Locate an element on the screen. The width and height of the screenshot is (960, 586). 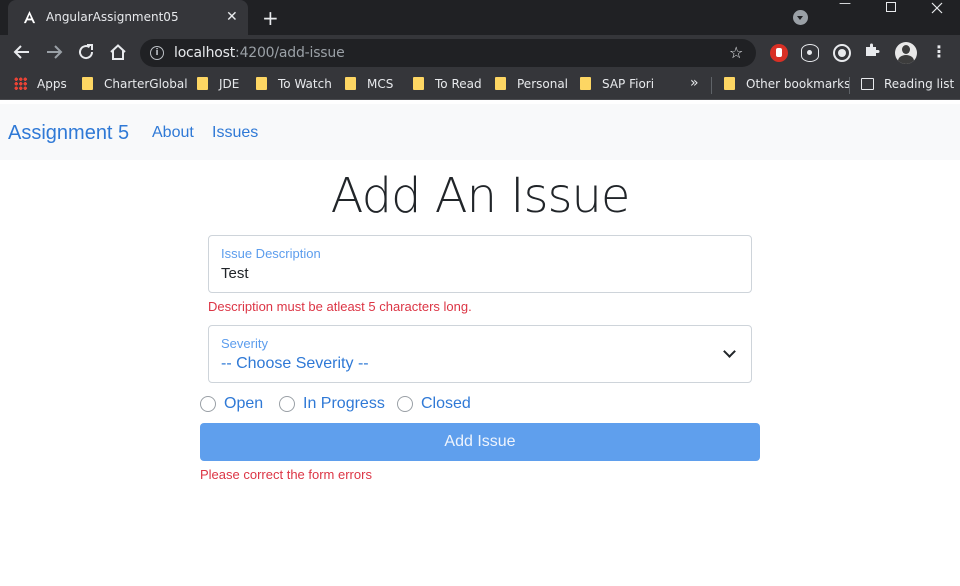
bookmark-star-icon: ☆ is located at coordinates (736, 52).